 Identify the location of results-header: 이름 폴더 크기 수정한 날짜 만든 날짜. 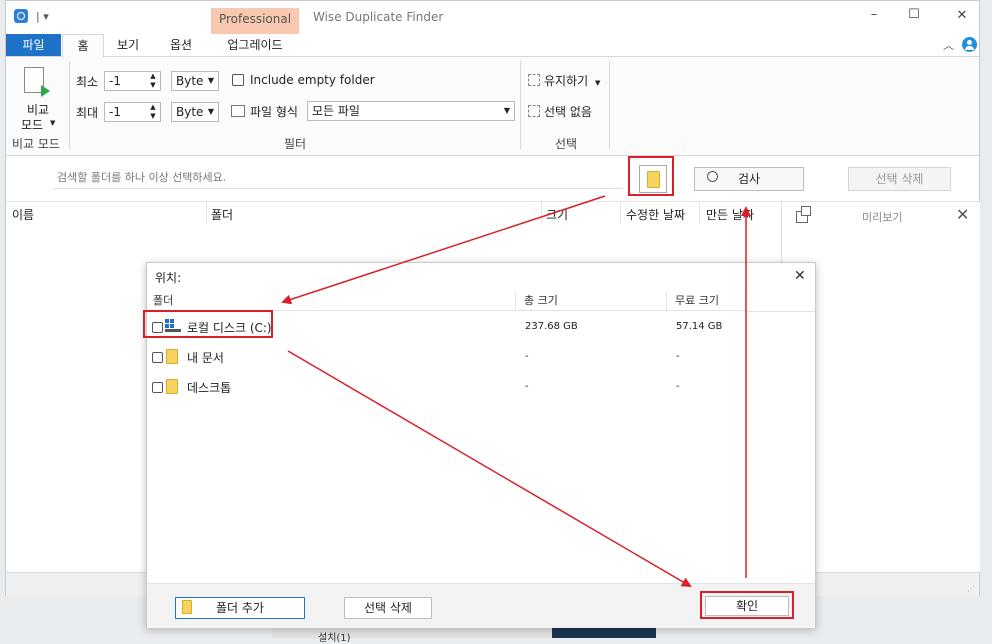
(393, 213).